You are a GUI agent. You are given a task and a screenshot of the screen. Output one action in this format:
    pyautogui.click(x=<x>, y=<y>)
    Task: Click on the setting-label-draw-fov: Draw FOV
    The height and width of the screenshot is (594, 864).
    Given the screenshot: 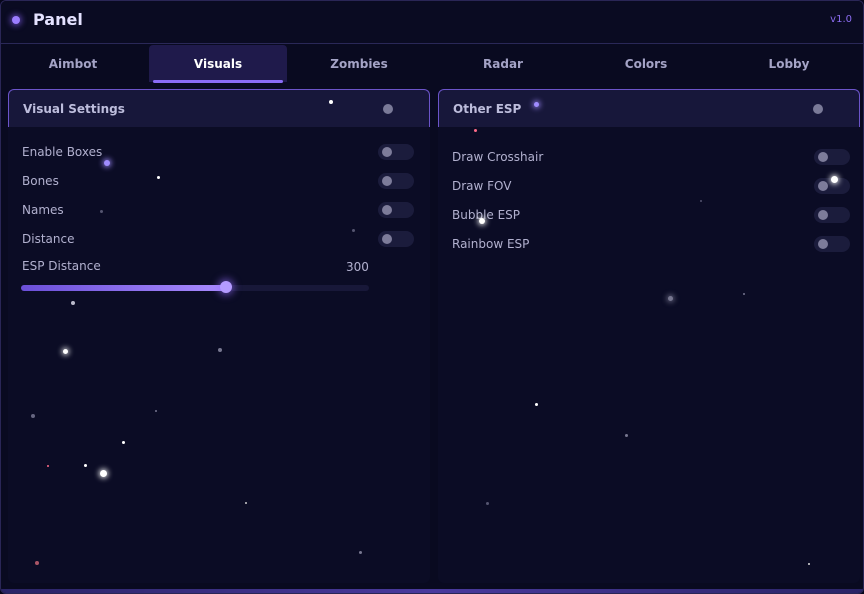 What is the action you would take?
    pyautogui.click(x=482, y=186)
    